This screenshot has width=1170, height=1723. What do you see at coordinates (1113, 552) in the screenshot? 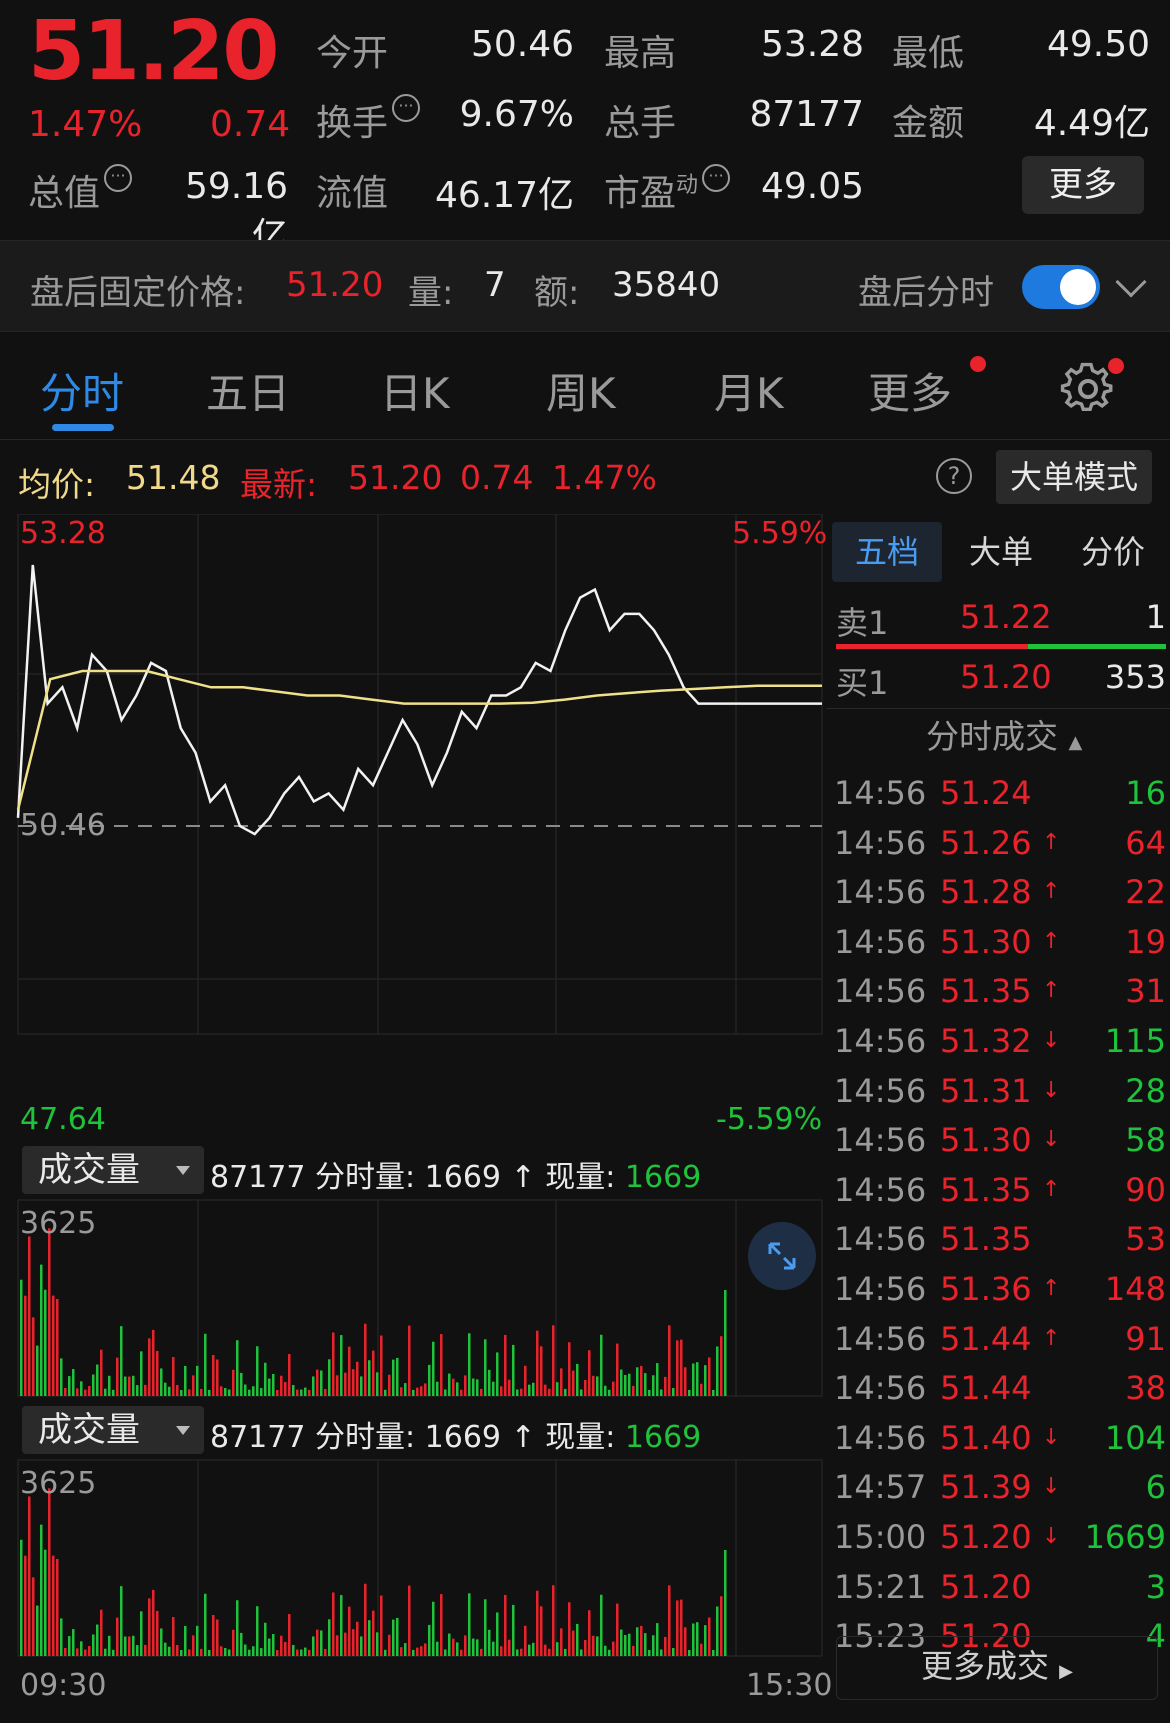
I see `tab-price-distribution: 分价` at bounding box center [1113, 552].